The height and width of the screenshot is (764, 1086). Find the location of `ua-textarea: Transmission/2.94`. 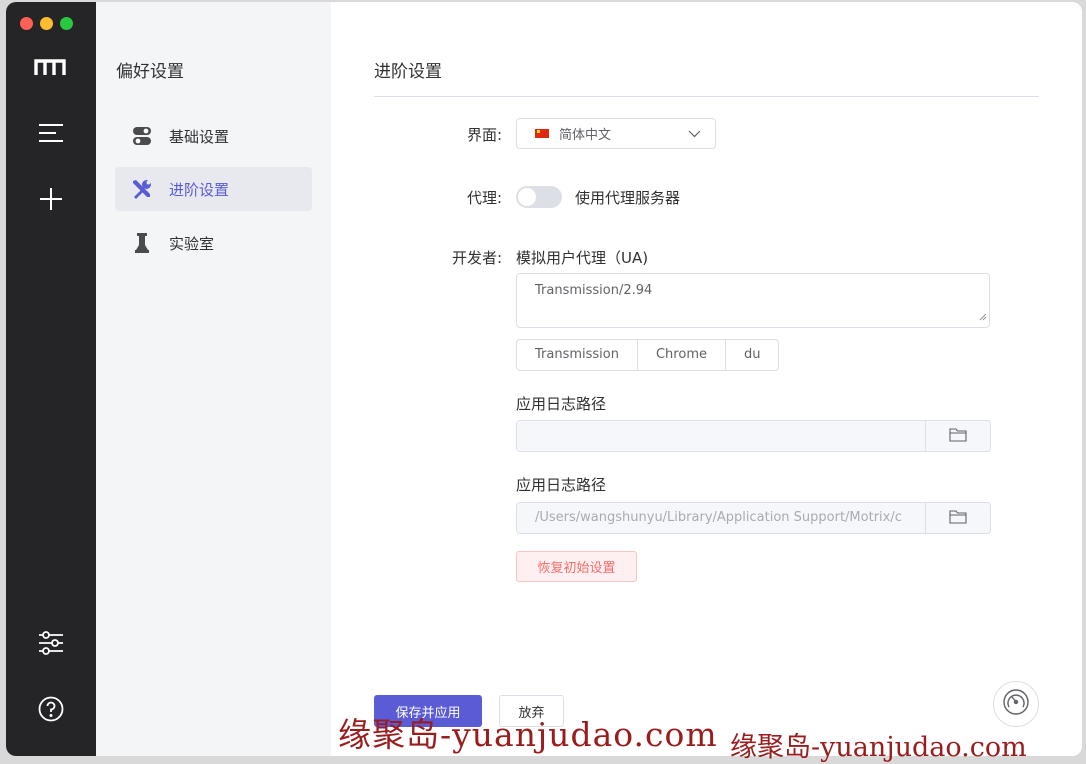

ua-textarea: Transmission/2.94 is located at coordinates (753, 300).